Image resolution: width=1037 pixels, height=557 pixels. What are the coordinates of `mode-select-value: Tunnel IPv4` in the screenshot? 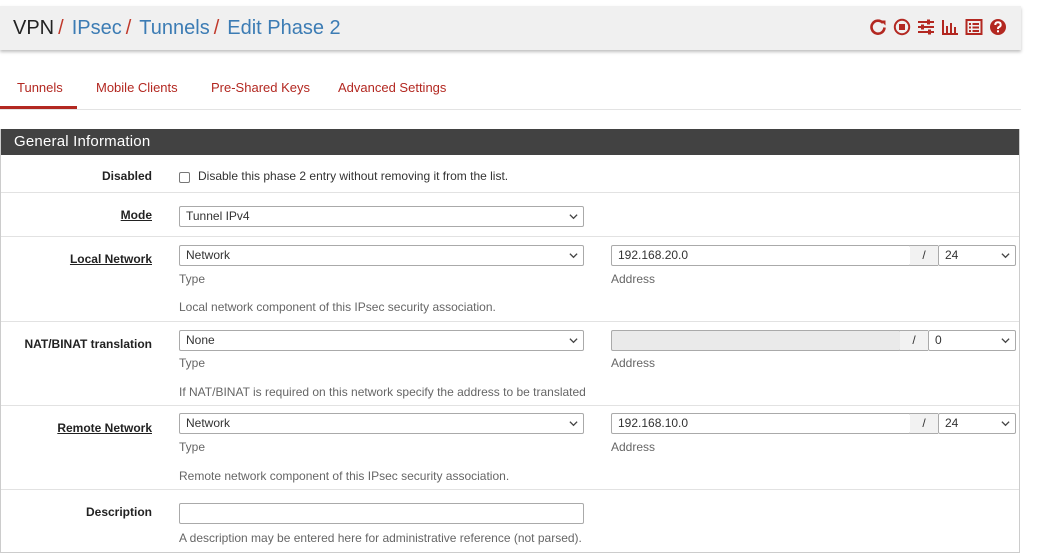 It's located at (218, 216).